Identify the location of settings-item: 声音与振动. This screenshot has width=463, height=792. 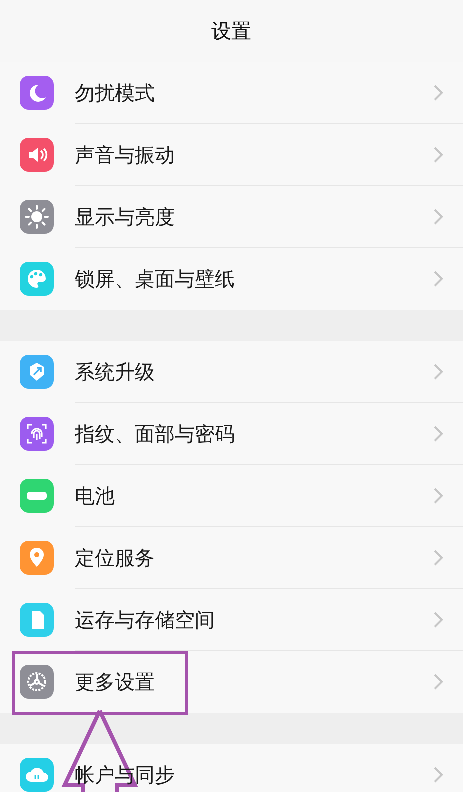
(254, 155).